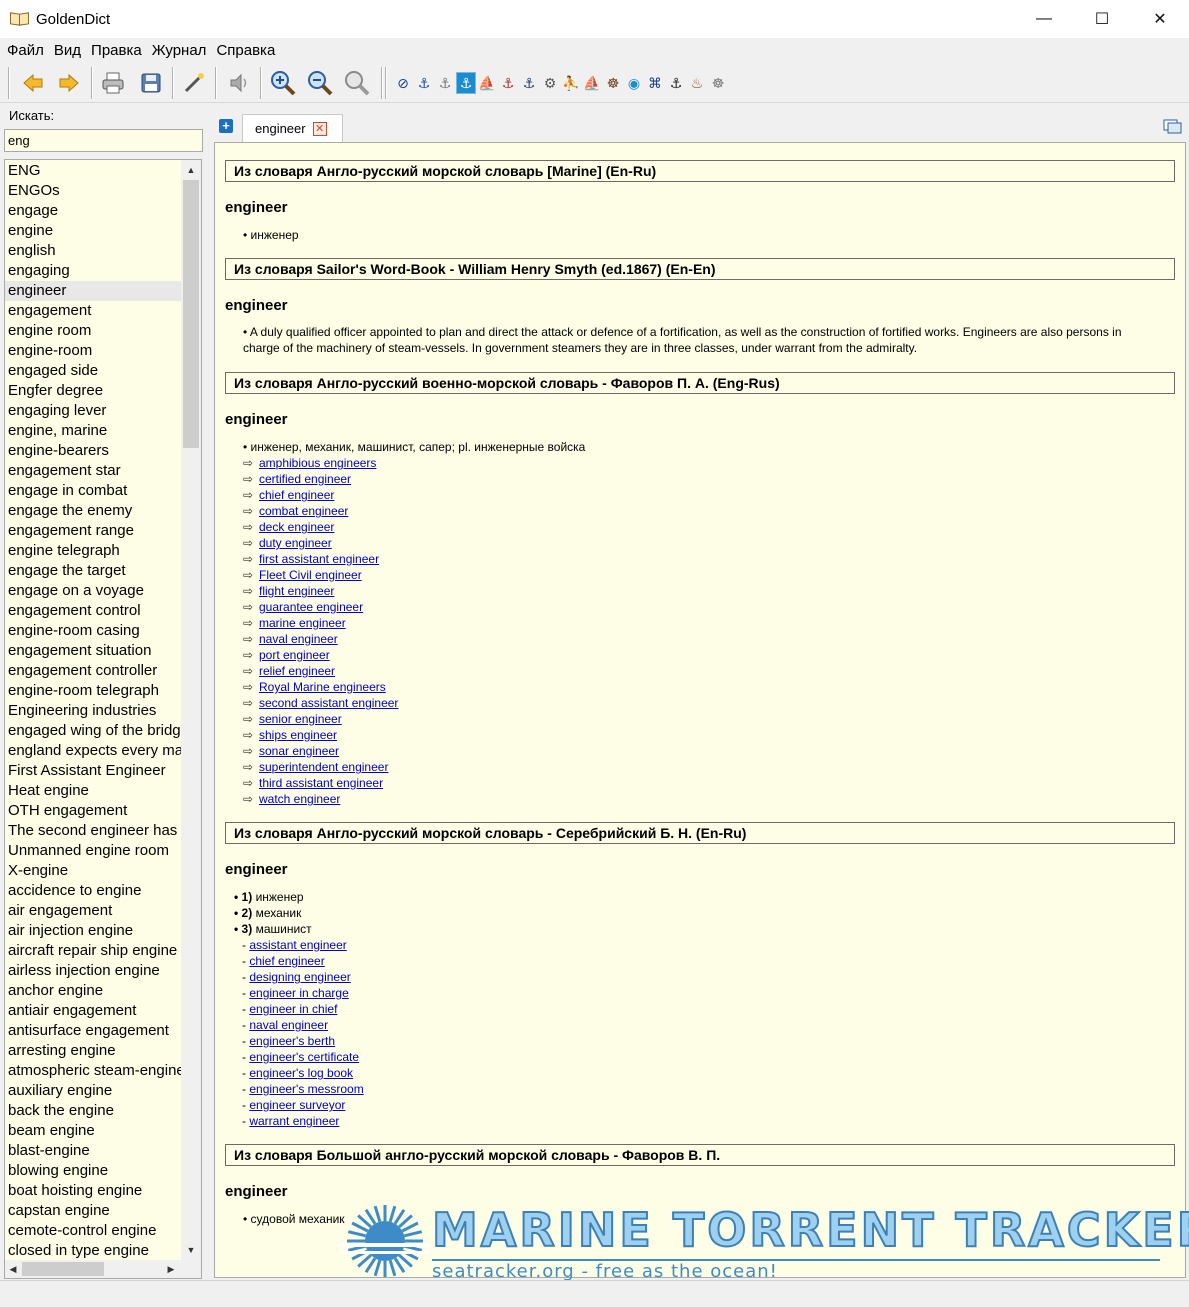 The image size is (1189, 1307). What do you see at coordinates (93, 1131) in the screenshot?
I see `word-list-item: beam engine` at bounding box center [93, 1131].